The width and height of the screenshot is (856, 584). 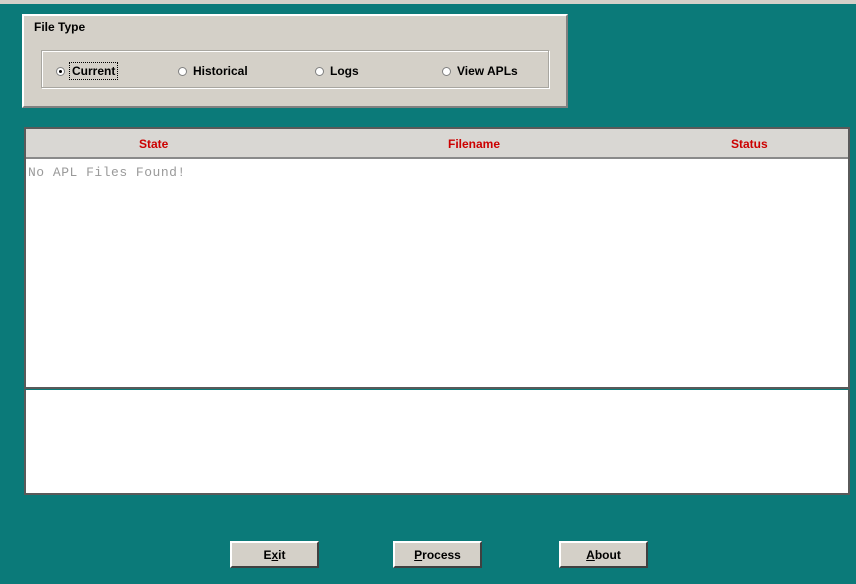 What do you see at coordinates (437, 144) in the screenshot?
I see `list-header: State Filename Status` at bounding box center [437, 144].